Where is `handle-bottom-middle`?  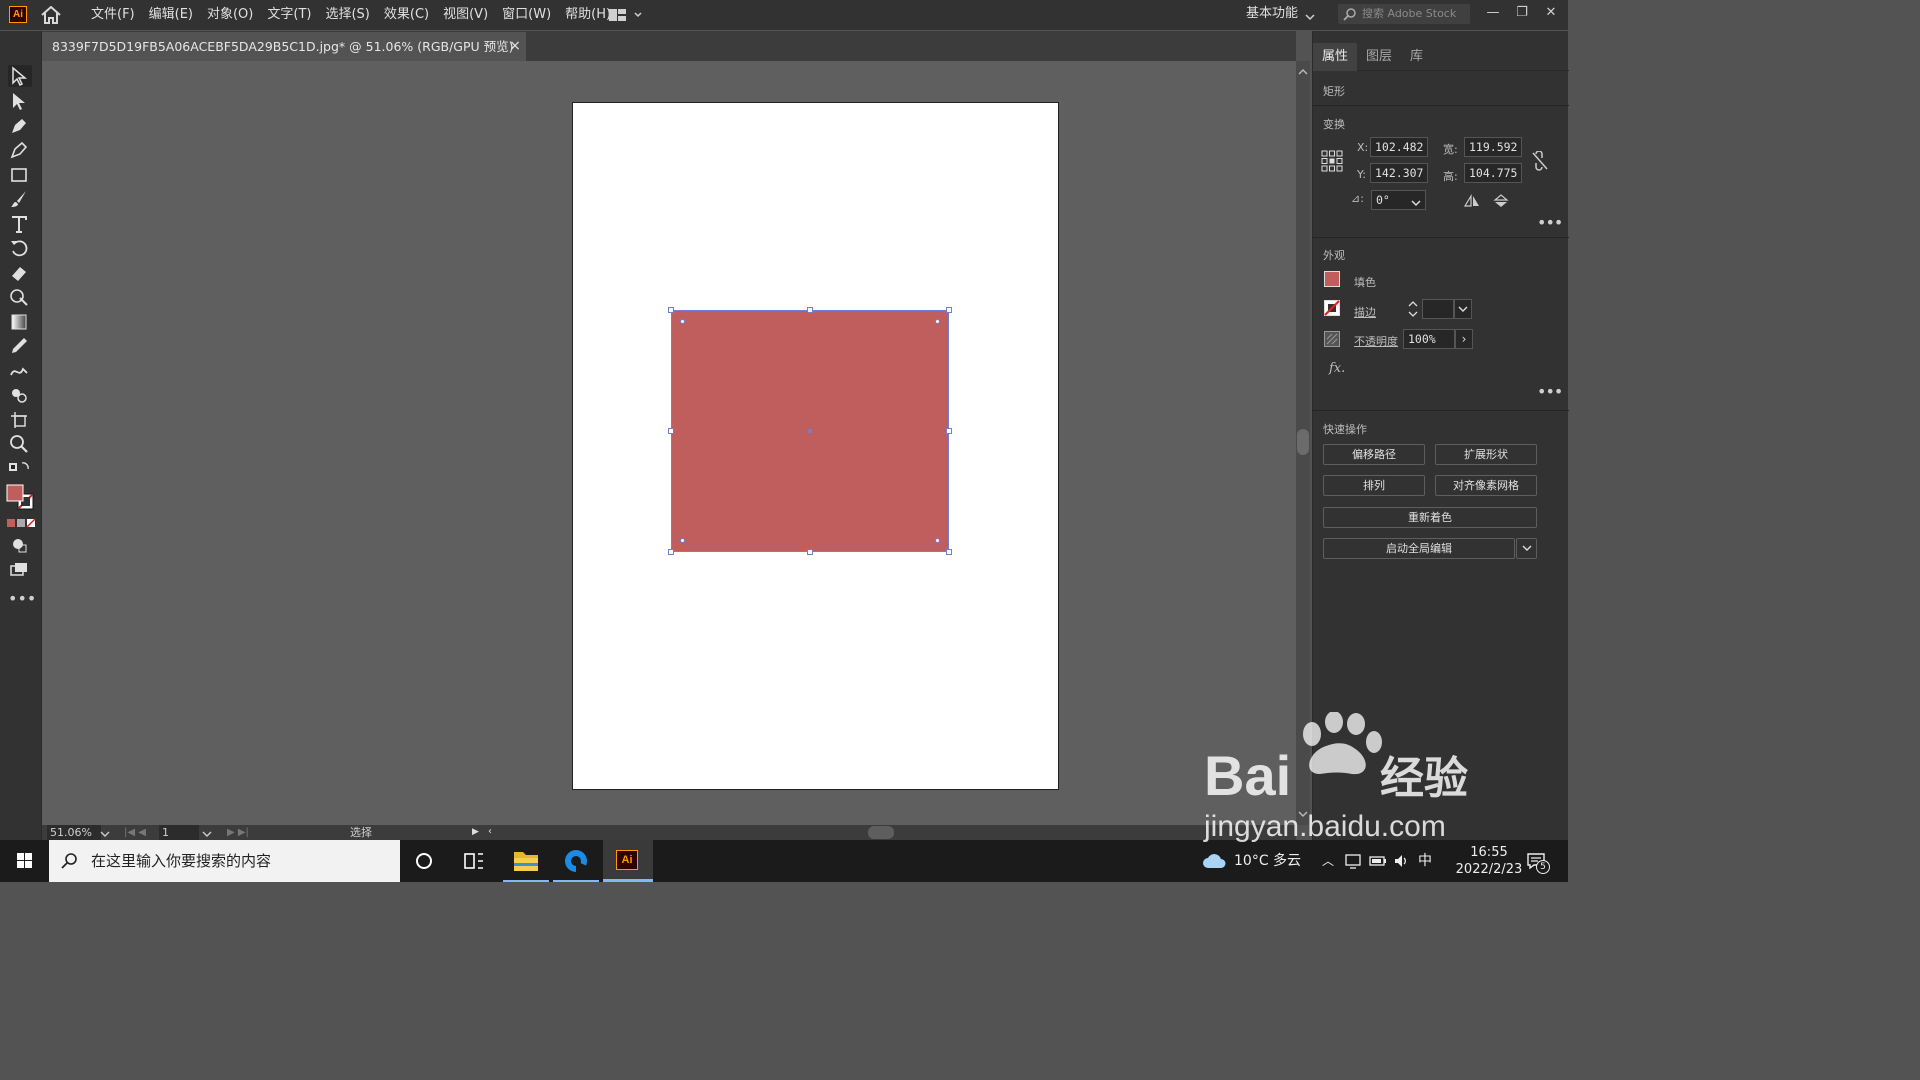
handle-bottom-middle is located at coordinates (810, 552).